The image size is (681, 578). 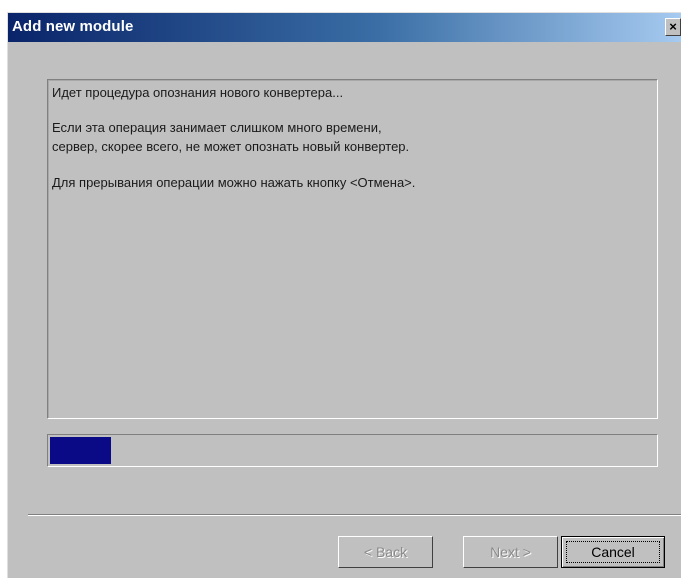 I want to click on window-title: Add new module, so click(x=73, y=26).